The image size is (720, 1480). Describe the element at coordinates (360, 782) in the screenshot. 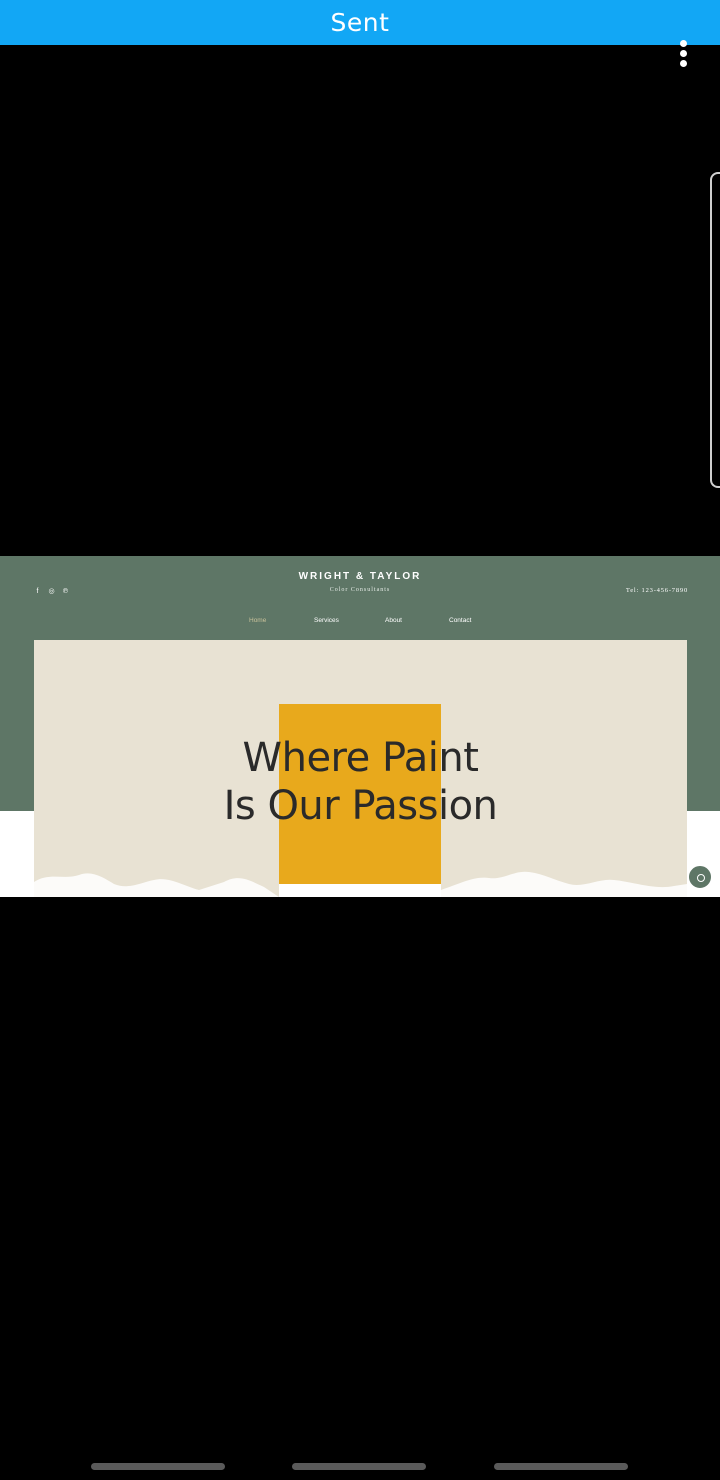

I see `hero-headline: Where Paint Is Our Passion` at that location.